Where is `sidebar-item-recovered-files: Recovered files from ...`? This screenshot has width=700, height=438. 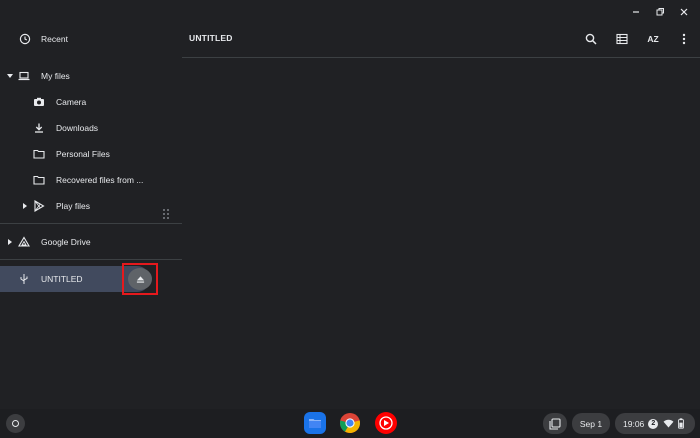 sidebar-item-recovered-files: Recovered files from ... is located at coordinates (81, 180).